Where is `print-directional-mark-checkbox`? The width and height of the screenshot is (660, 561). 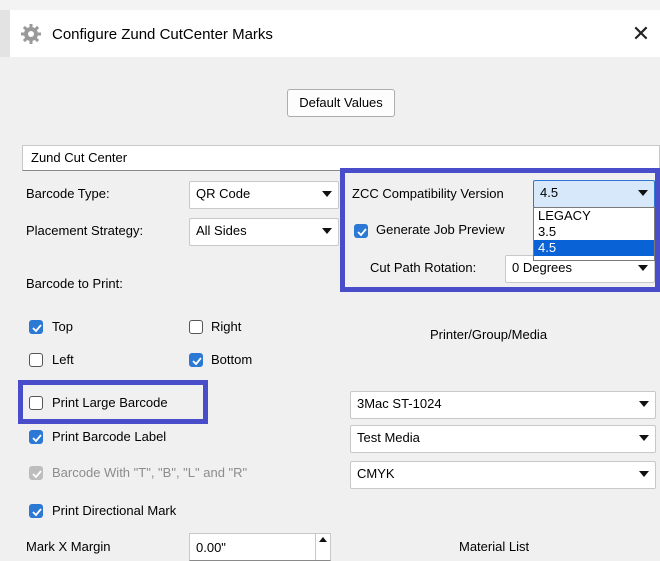 print-directional-mark-checkbox is located at coordinates (36, 511).